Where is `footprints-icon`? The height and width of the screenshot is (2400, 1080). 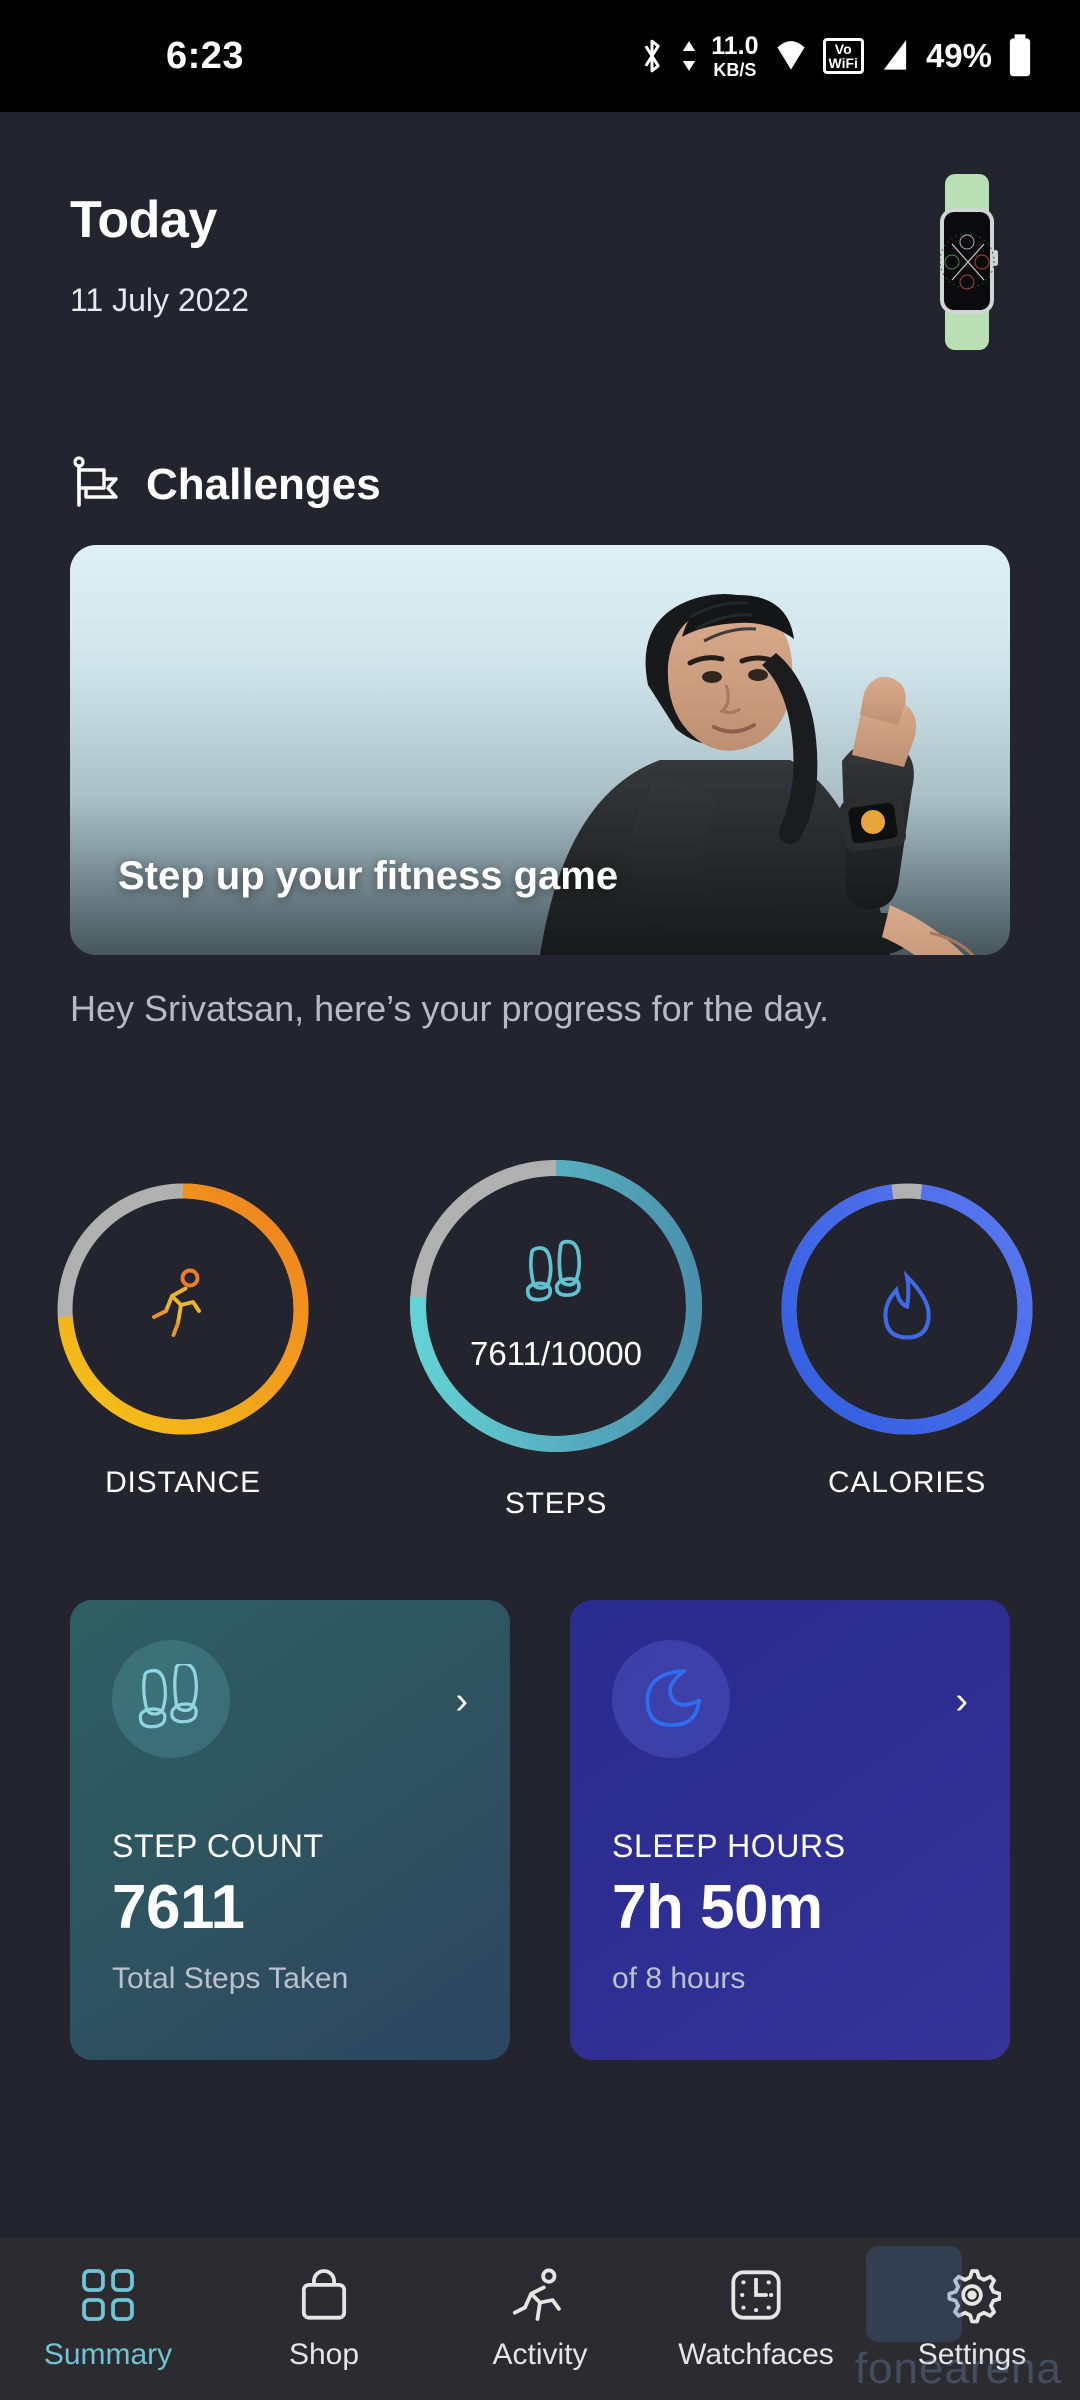
footprints-icon is located at coordinates (168, 1696).